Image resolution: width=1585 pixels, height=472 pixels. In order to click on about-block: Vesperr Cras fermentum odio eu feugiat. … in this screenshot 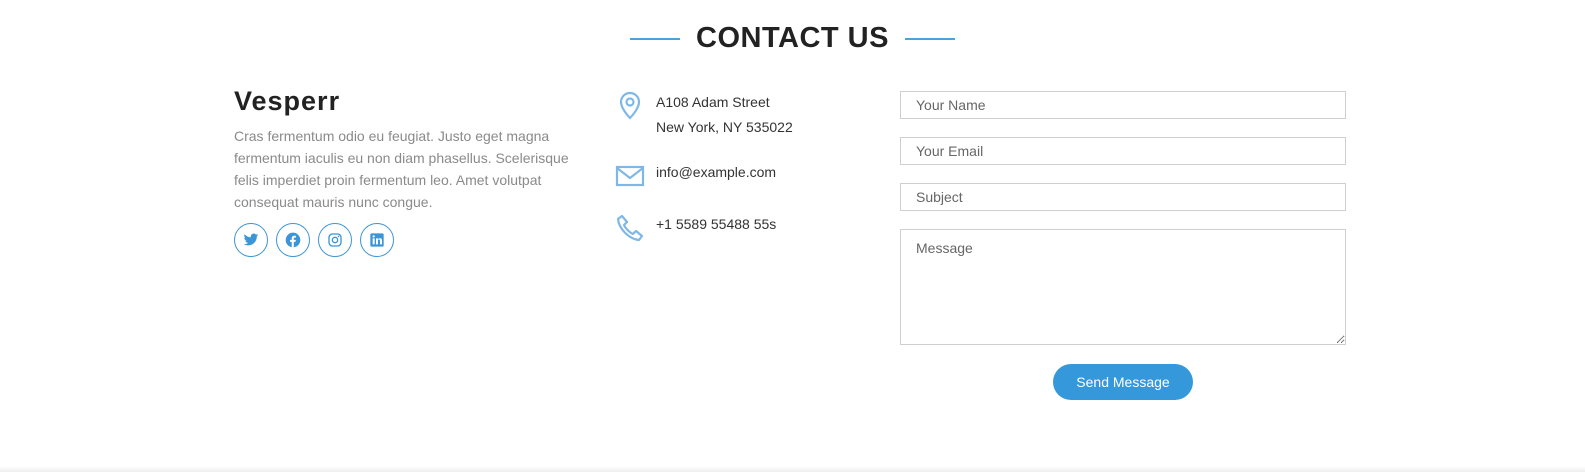, I will do `click(406, 171)`.